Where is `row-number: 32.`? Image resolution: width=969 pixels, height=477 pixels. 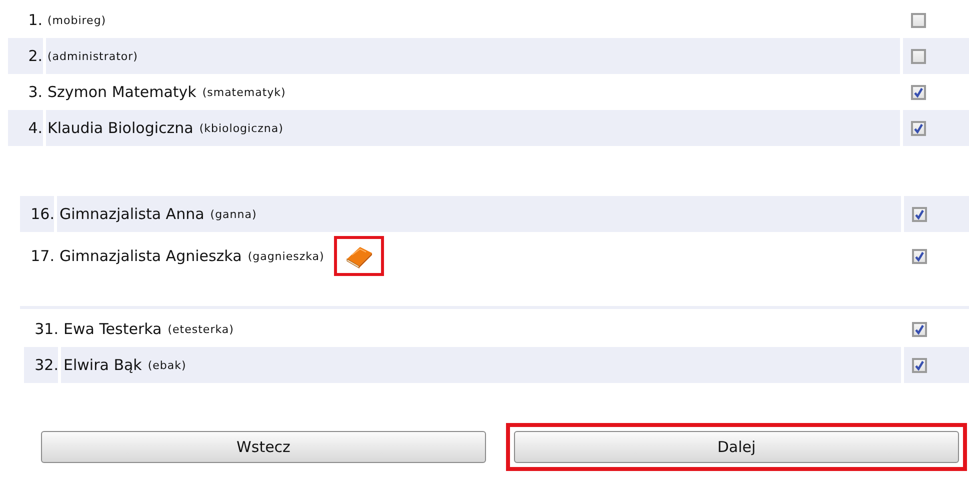 row-number: 32. is located at coordinates (46, 365).